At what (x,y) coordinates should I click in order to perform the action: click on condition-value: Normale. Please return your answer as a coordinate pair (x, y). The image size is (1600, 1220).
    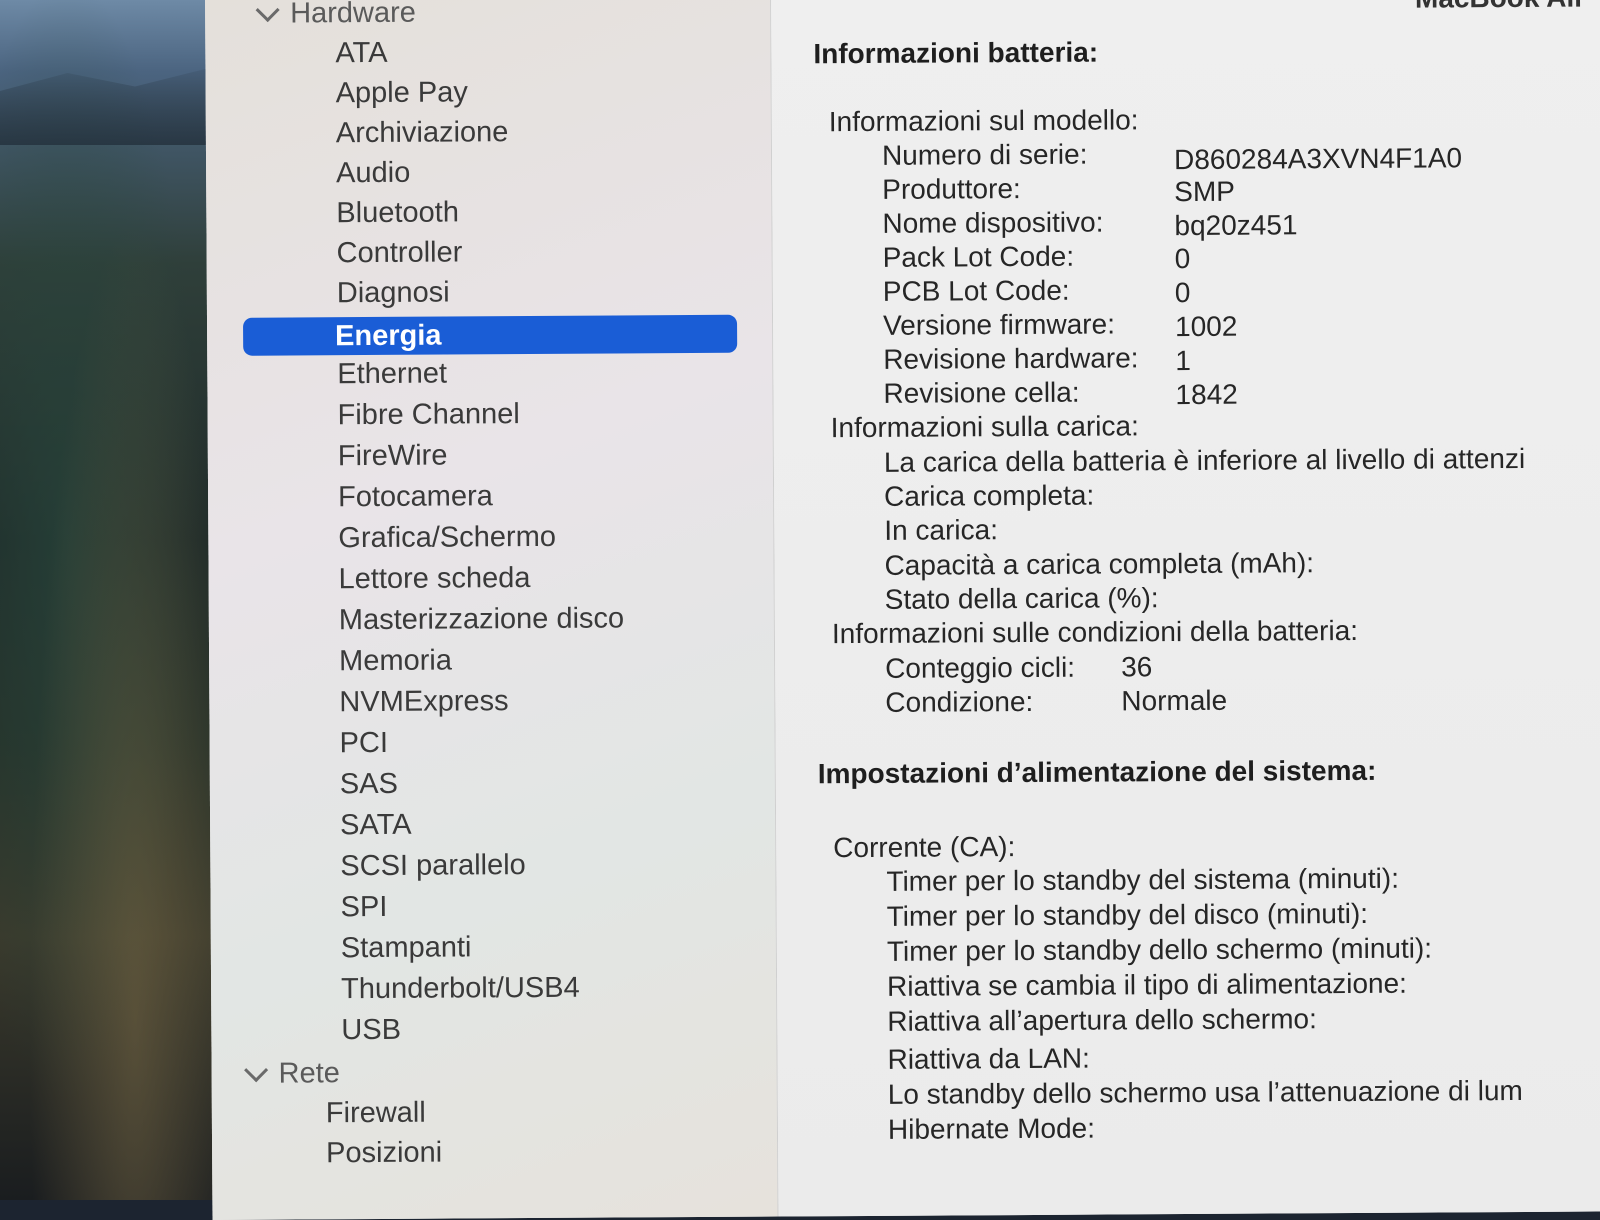
    Looking at the image, I should click on (1174, 700).